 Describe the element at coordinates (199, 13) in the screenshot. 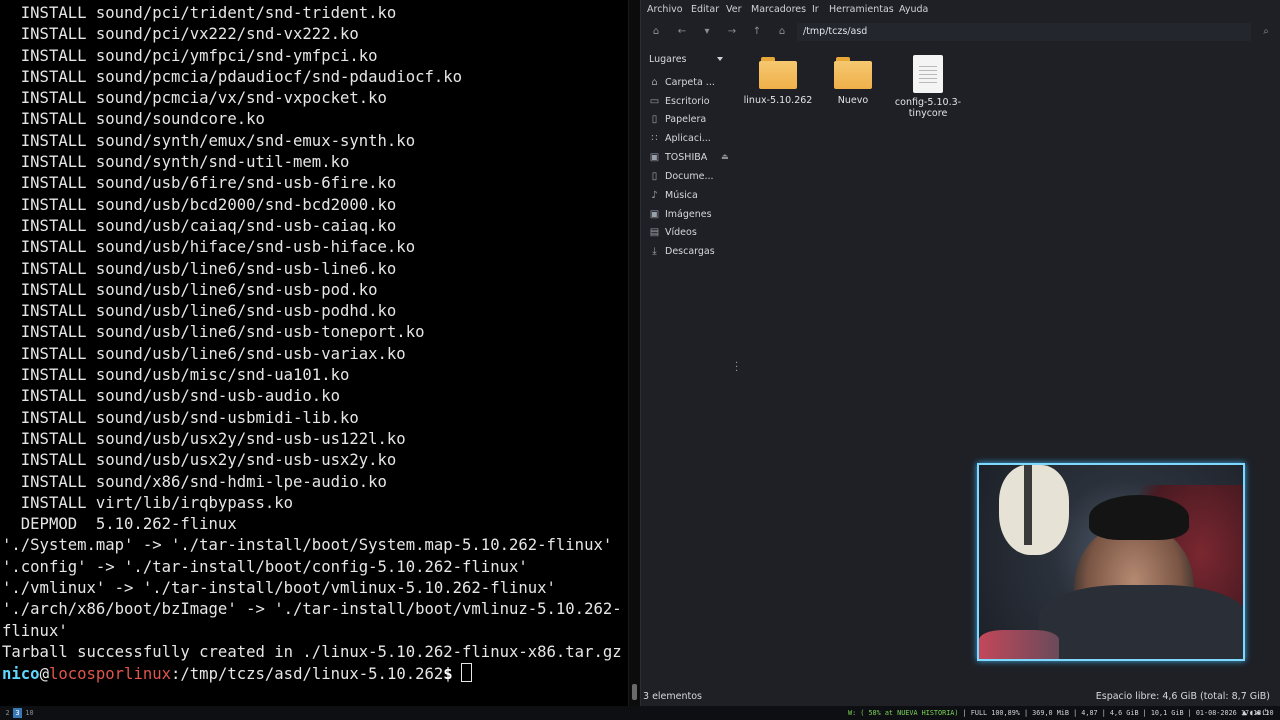

I see `terminal-line: INSTALL sound/pci/trident/snd-trident.ko` at that location.